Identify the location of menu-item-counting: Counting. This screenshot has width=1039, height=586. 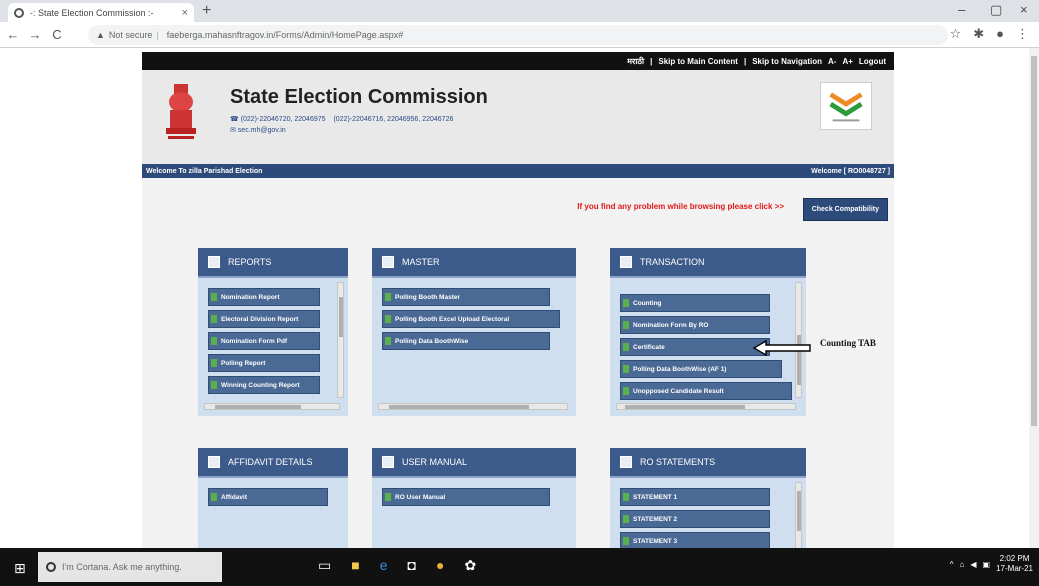
(695, 303).